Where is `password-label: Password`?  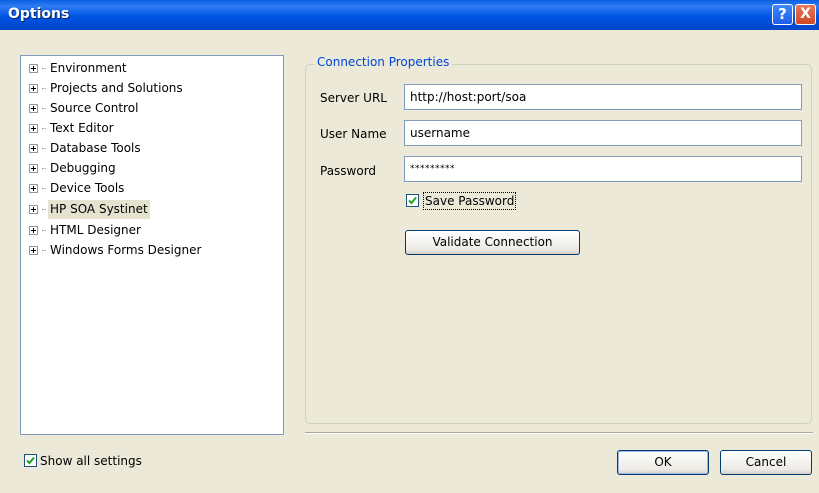
password-label: Password is located at coordinates (348, 171).